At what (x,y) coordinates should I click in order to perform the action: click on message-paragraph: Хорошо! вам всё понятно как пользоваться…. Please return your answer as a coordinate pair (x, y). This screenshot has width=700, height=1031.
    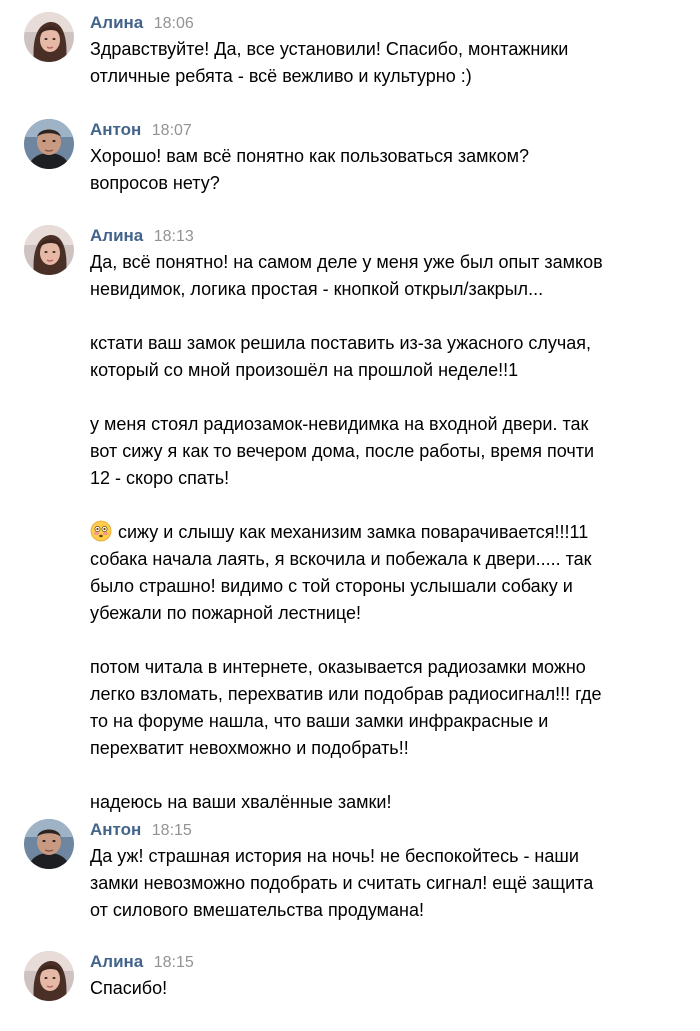
    Looking at the image, I should click on (309, 169).